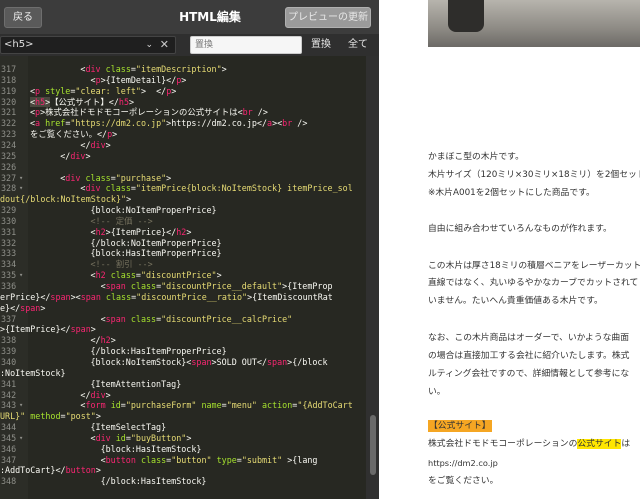 Image resolution: width=640 pixels, height=499 pixels. What do you see at coordinates (463, 481) in the screenshot?
I see `preview-text: をご覧ください。` at bounding box center [463, 481].